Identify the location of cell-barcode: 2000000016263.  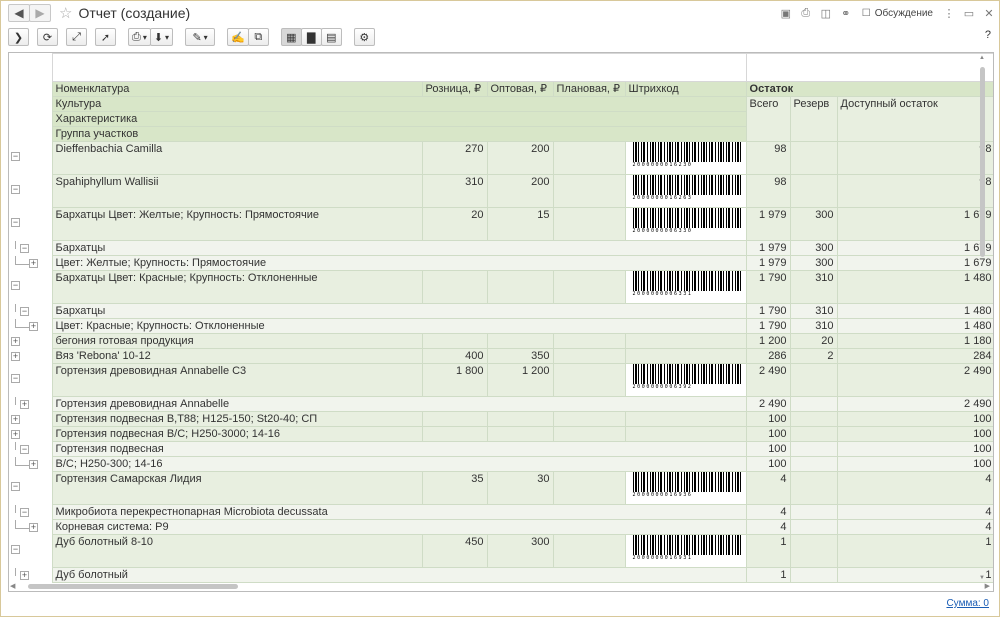
(685, 191).